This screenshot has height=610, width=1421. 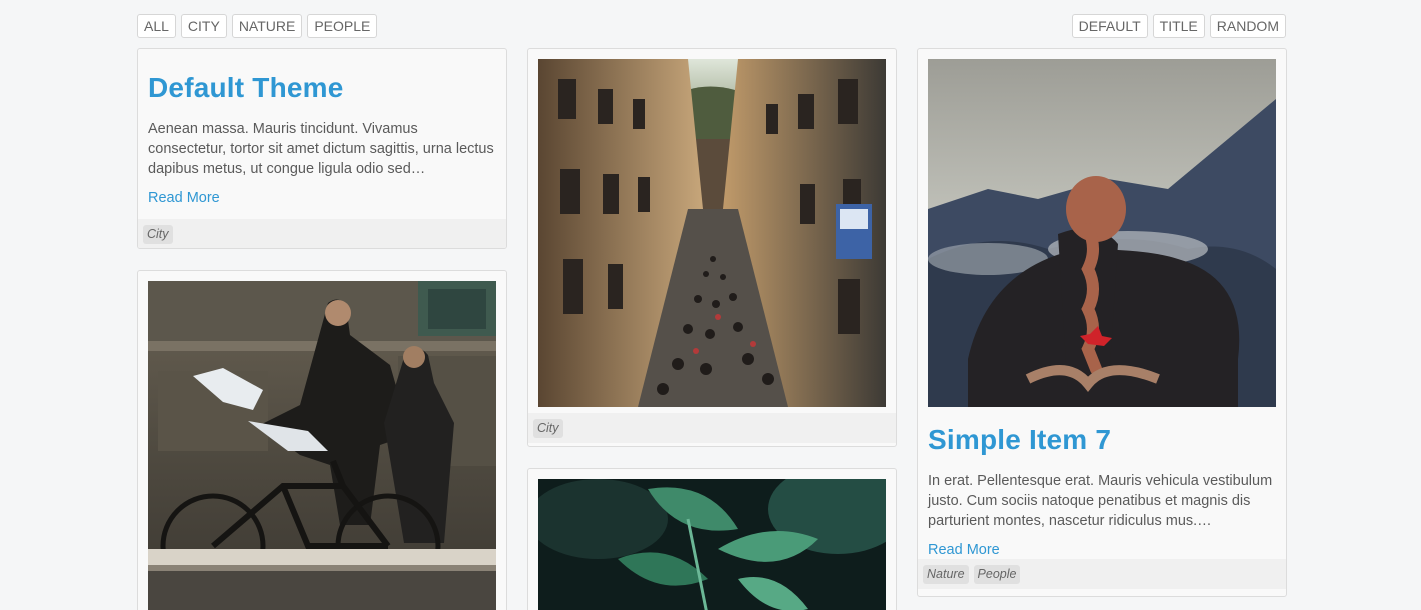 What do you see at coordinates (997, 574) in the screenshot?
I see `tag-people: People` at bounding box center [997, 574].